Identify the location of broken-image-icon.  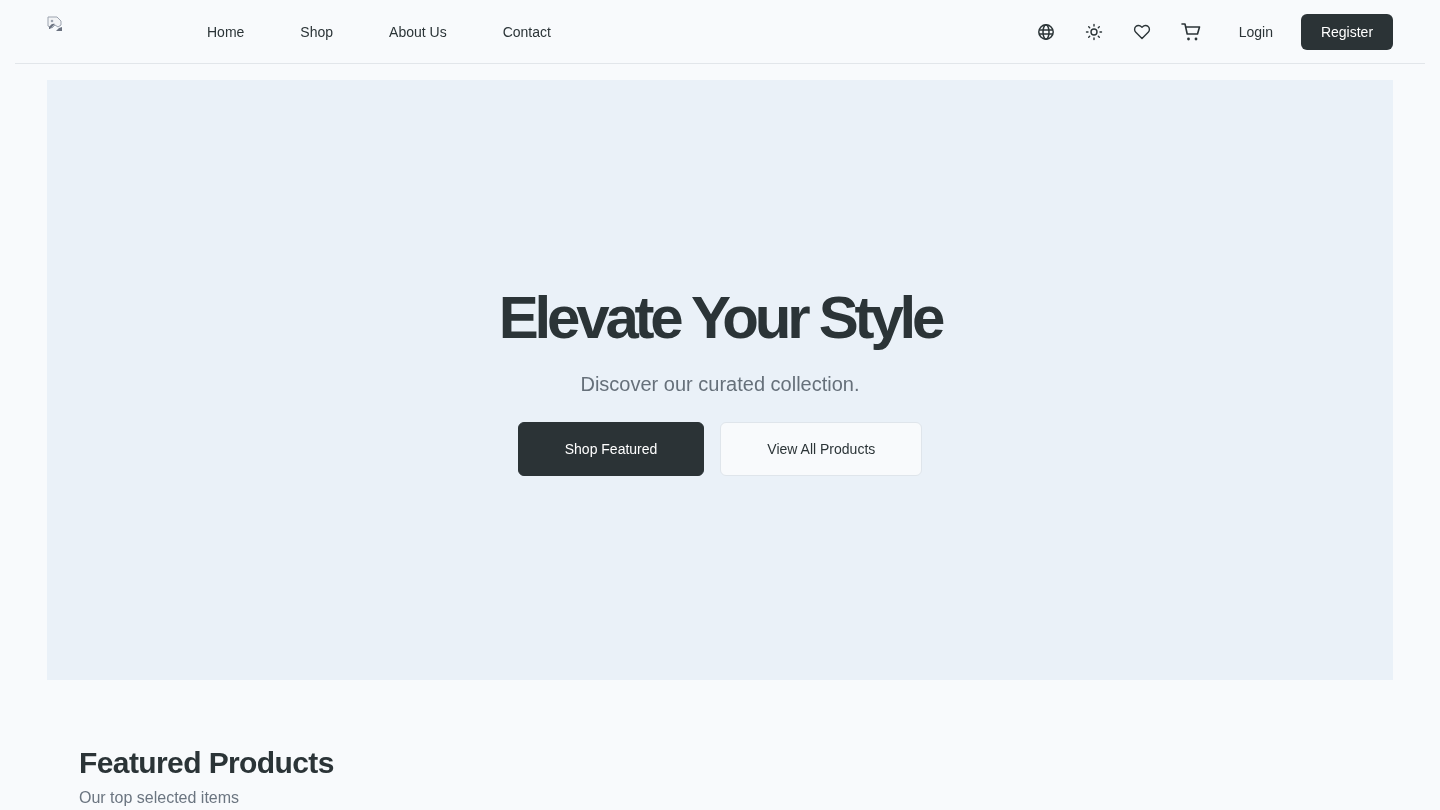
(55, 23).